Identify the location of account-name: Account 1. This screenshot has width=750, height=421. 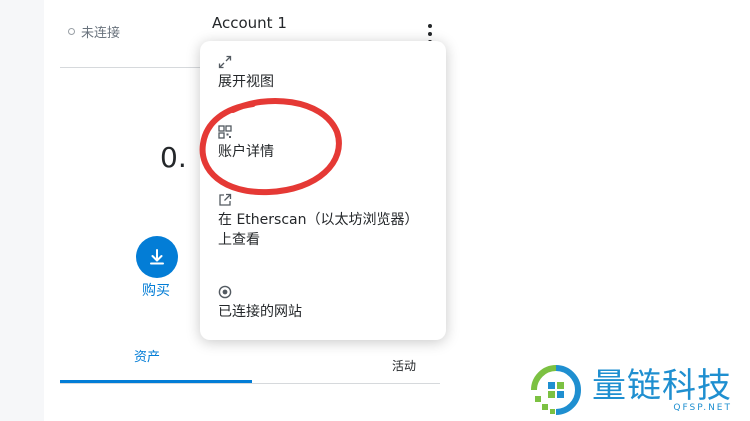
(249, 23).